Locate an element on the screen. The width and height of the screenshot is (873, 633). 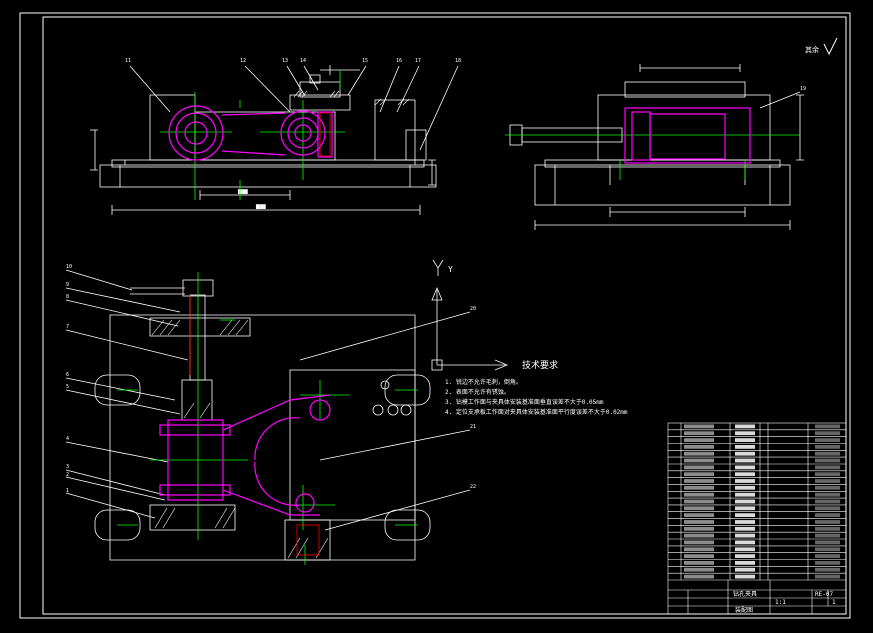
svg-text: 7 is located at coordinates (67, 327).